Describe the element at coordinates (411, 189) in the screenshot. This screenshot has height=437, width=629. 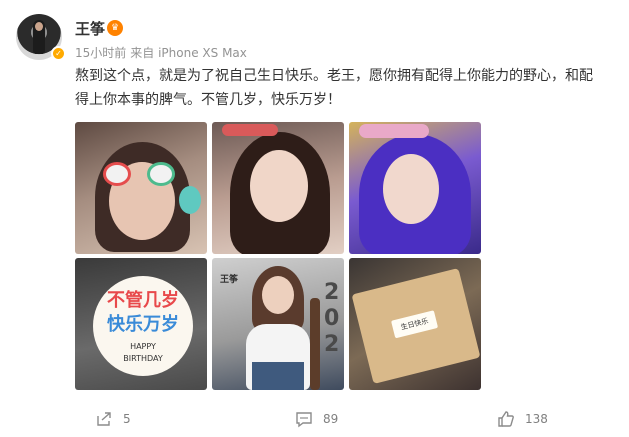
I see `photo-3-face` at that location.